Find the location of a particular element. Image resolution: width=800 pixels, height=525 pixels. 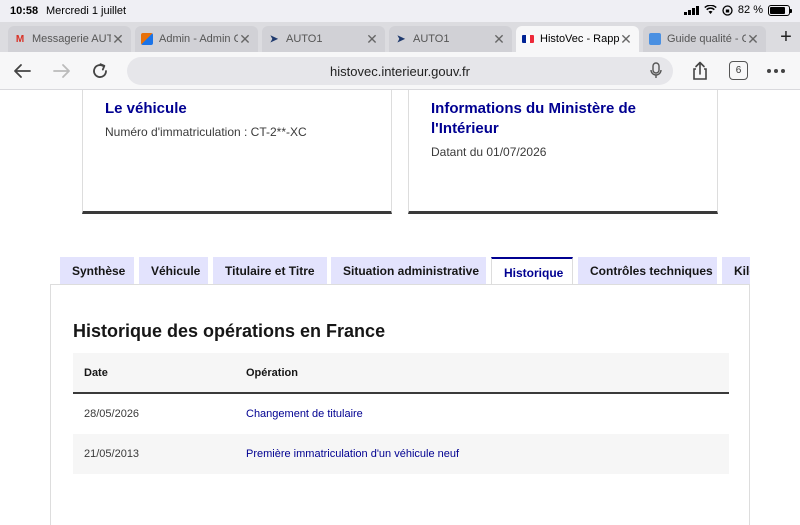

status-date: Mercredi 1 juillet is located at coordinates (86, 11).